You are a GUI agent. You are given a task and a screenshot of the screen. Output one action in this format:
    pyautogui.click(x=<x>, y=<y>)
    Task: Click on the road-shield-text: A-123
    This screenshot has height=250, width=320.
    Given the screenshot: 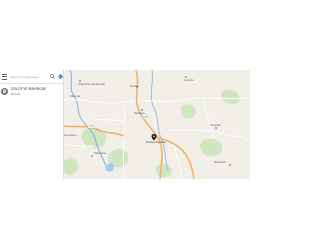 What is the action you would take?
    pyautogui.click(x=145, y=117)
    